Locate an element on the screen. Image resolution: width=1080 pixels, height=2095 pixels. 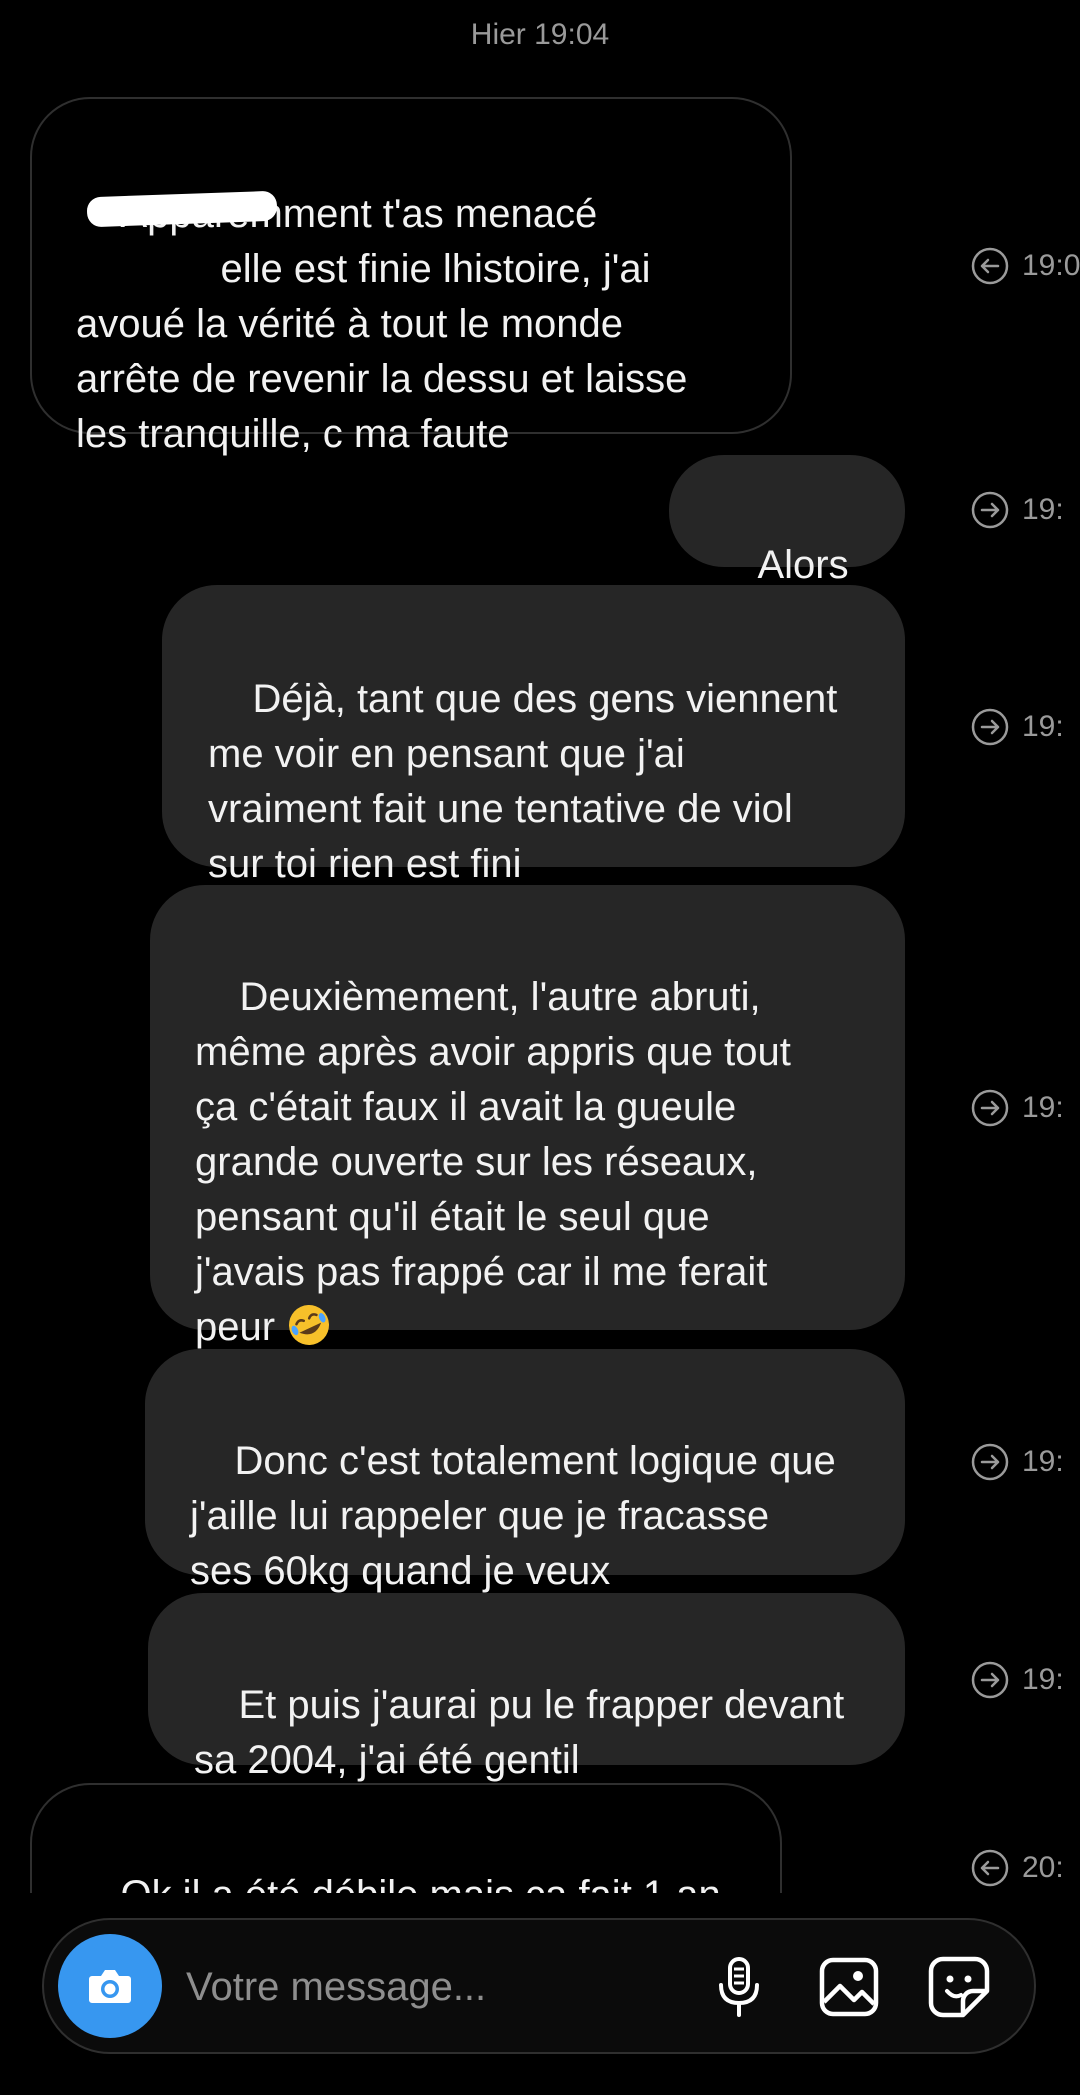
camera-button is located at coordinates (110, 1986).